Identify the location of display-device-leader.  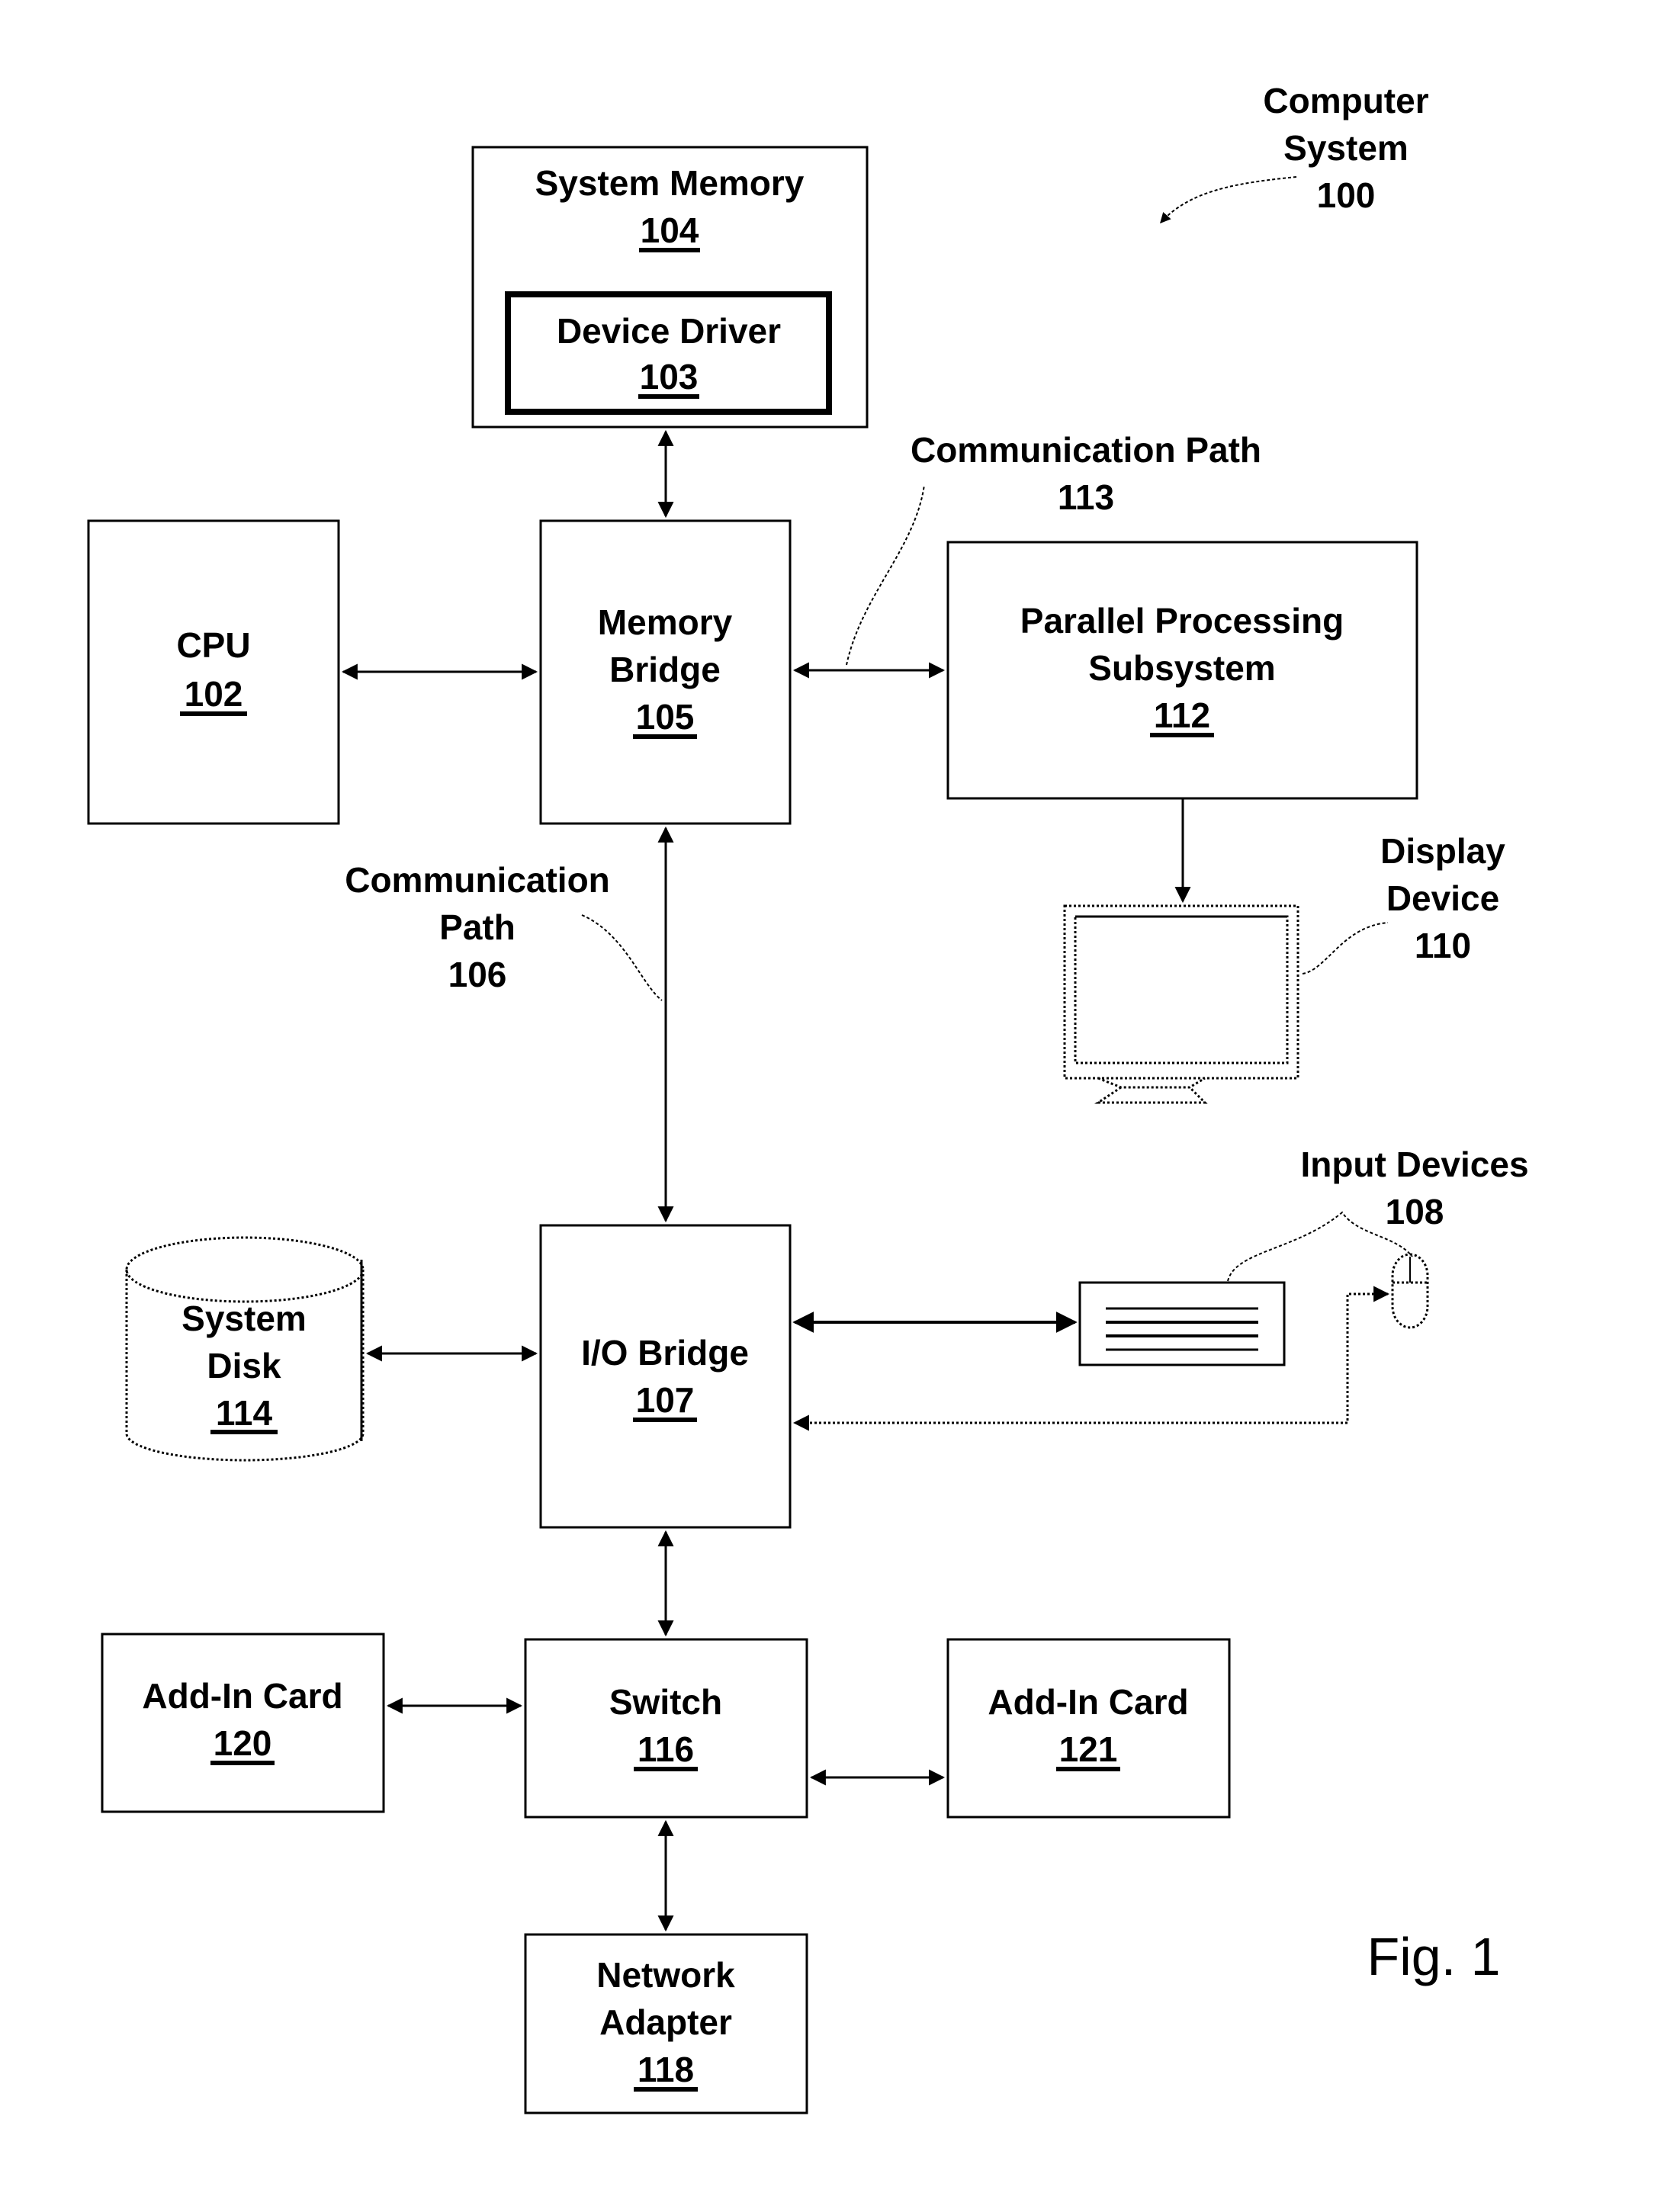
(1345, 948).